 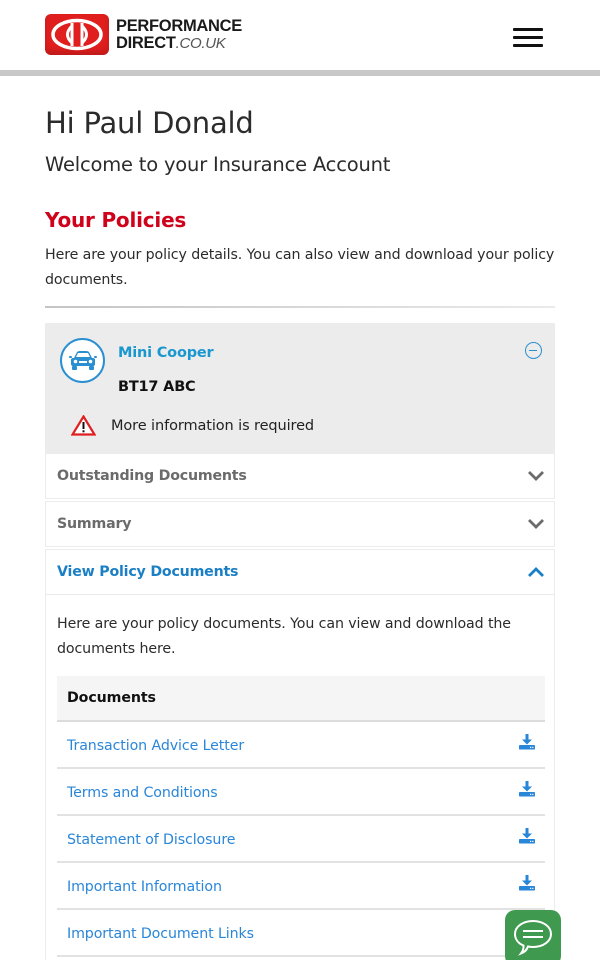 I want to click on document-link: Transaction Advice Letter, so click(x=155, y=746).